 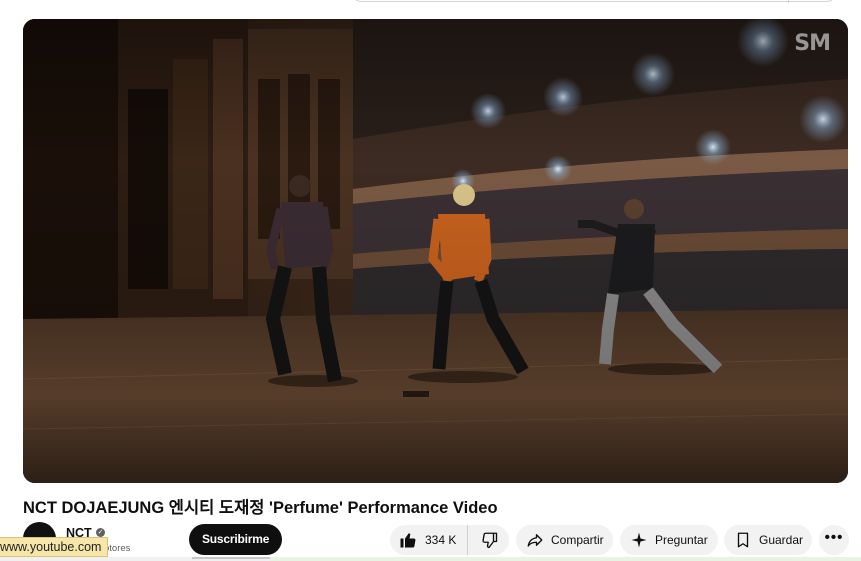 What do you see at coordinates (594, 1) in the screenshot?
I see `search-bar-bottom-edge` at bounding box center [594, 1].